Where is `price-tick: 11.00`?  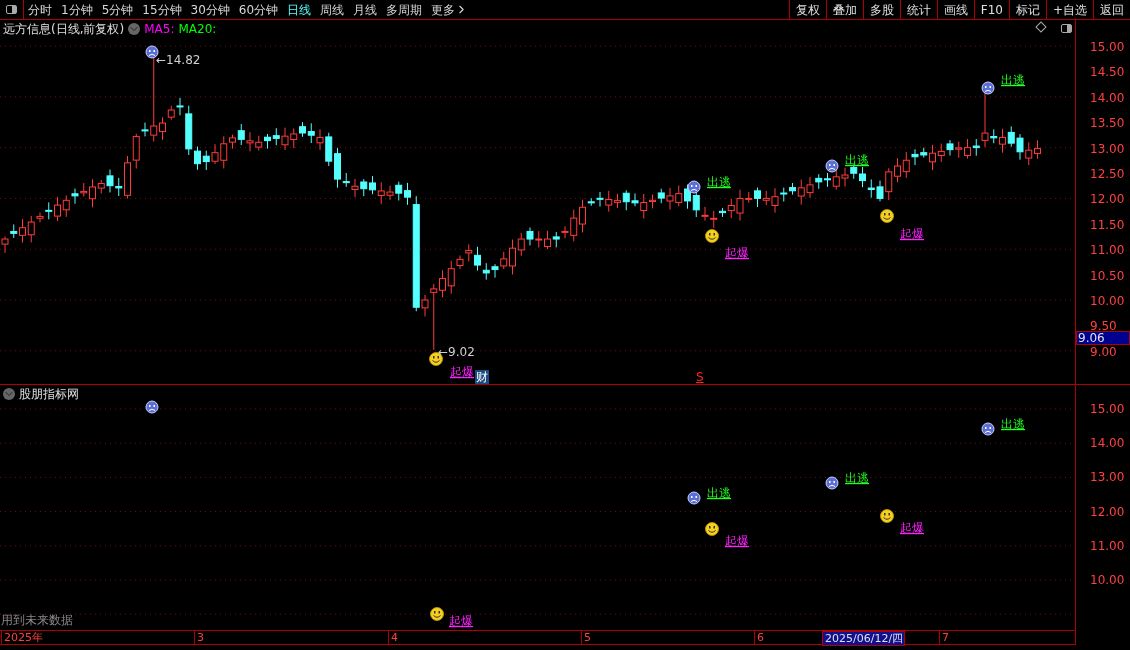 price-tick: 11.00 is located at coordinates (1107, 250).